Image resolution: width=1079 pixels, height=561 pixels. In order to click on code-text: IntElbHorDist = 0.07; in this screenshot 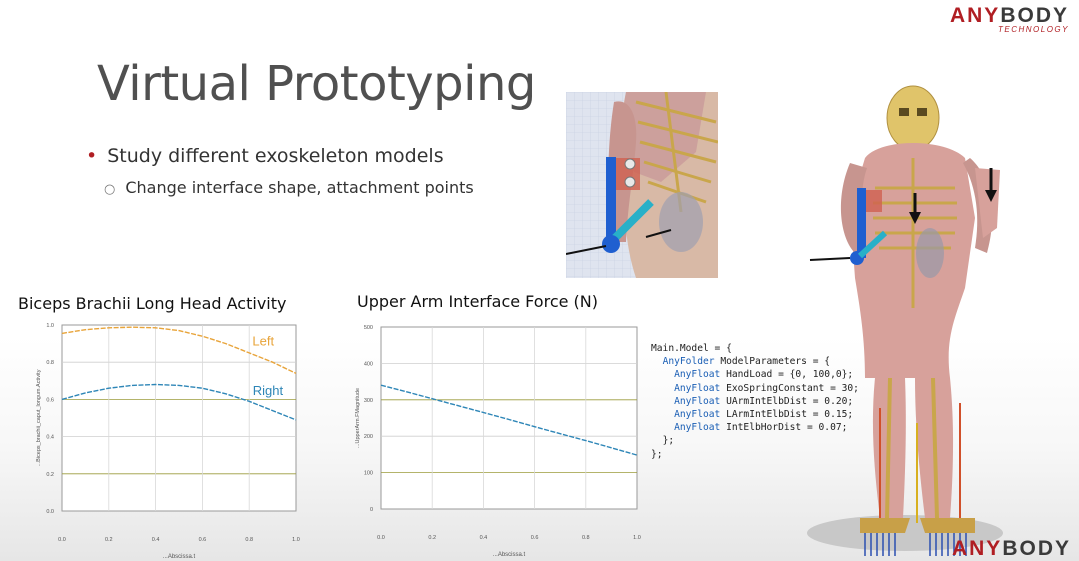, I will do `click(784, 428)`.